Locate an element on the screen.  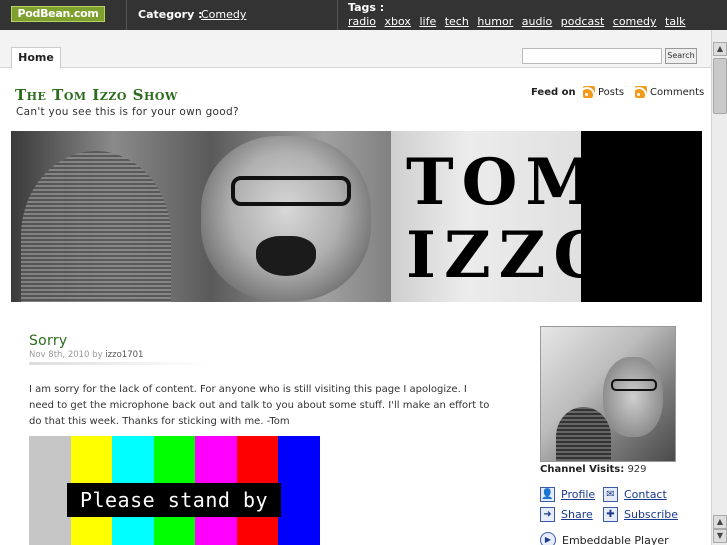
subscribe-label: Subscribe is located at coordinates (651, 514).